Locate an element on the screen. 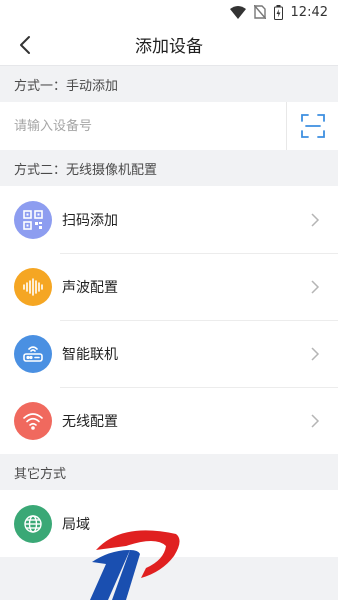 Image resolution: width=338 pixels, height=600 pixels. header-bar: 添加设备 is located at coordinates (169, 45).